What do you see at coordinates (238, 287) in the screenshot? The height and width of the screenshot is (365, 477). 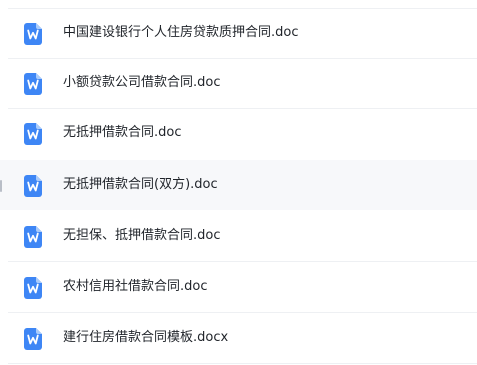 I see `file-row-6: 农村信用社借款合同.doc` at bounding box center [238, 287].